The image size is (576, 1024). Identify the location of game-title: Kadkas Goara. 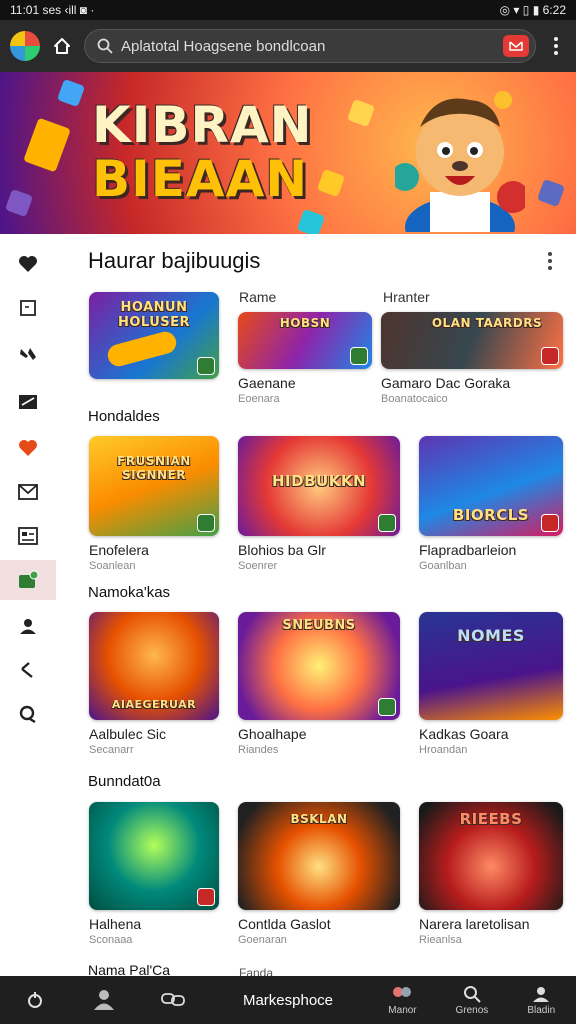
(464, 734).